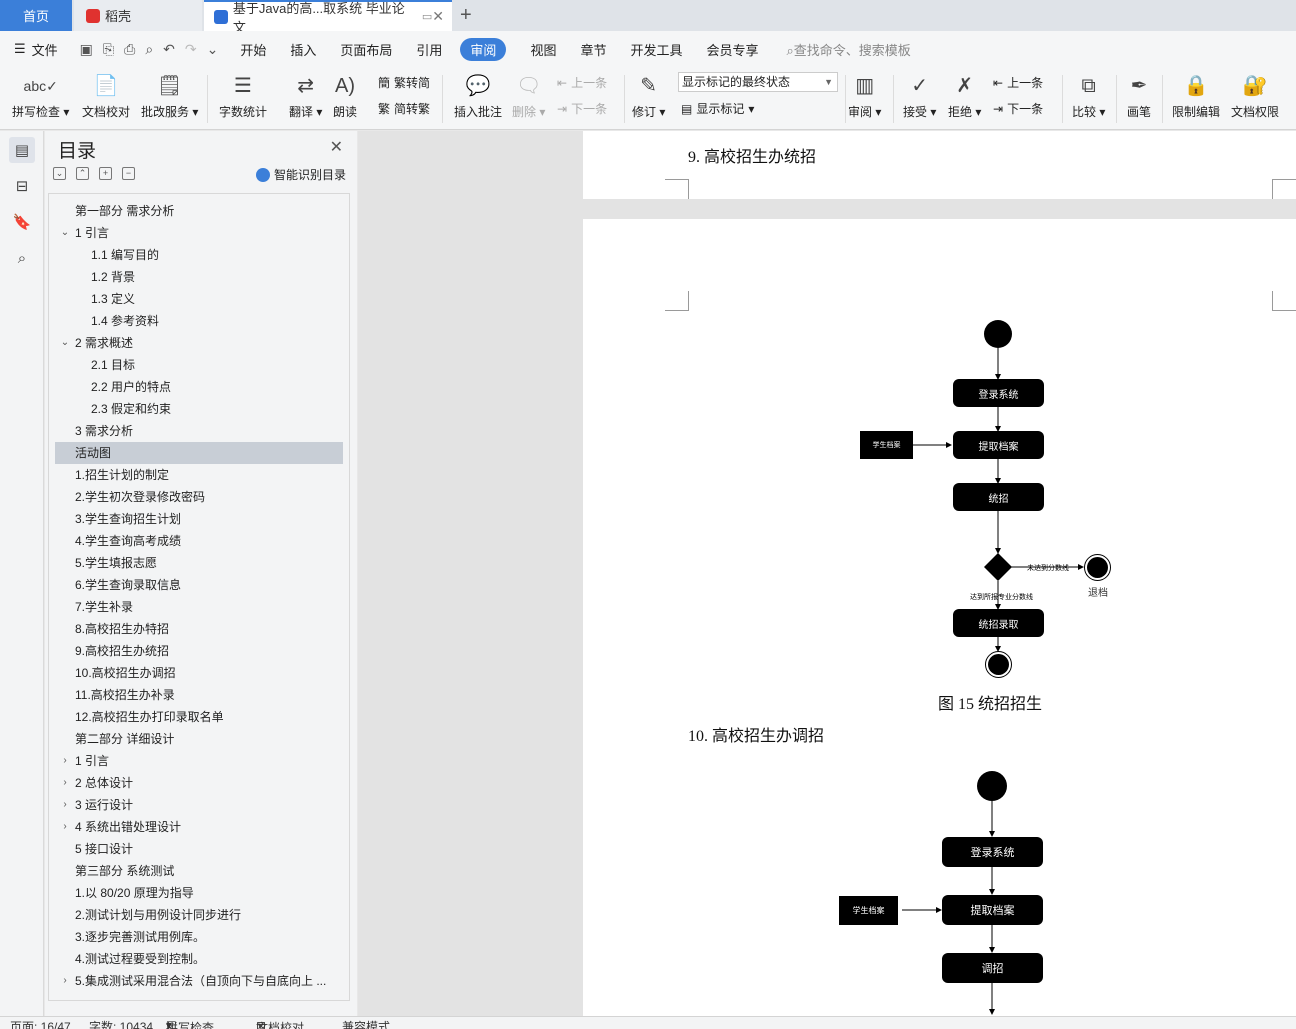 The height and width of the screenshot is (1029, 1296). Describe the element at coordinates (138, 15) in the screenshot. I see `tab-daoke: 稻壳` at that location.